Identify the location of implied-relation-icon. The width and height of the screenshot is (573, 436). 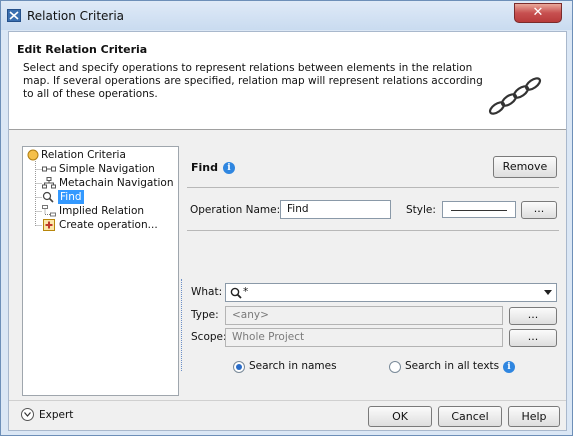
(49, 211).